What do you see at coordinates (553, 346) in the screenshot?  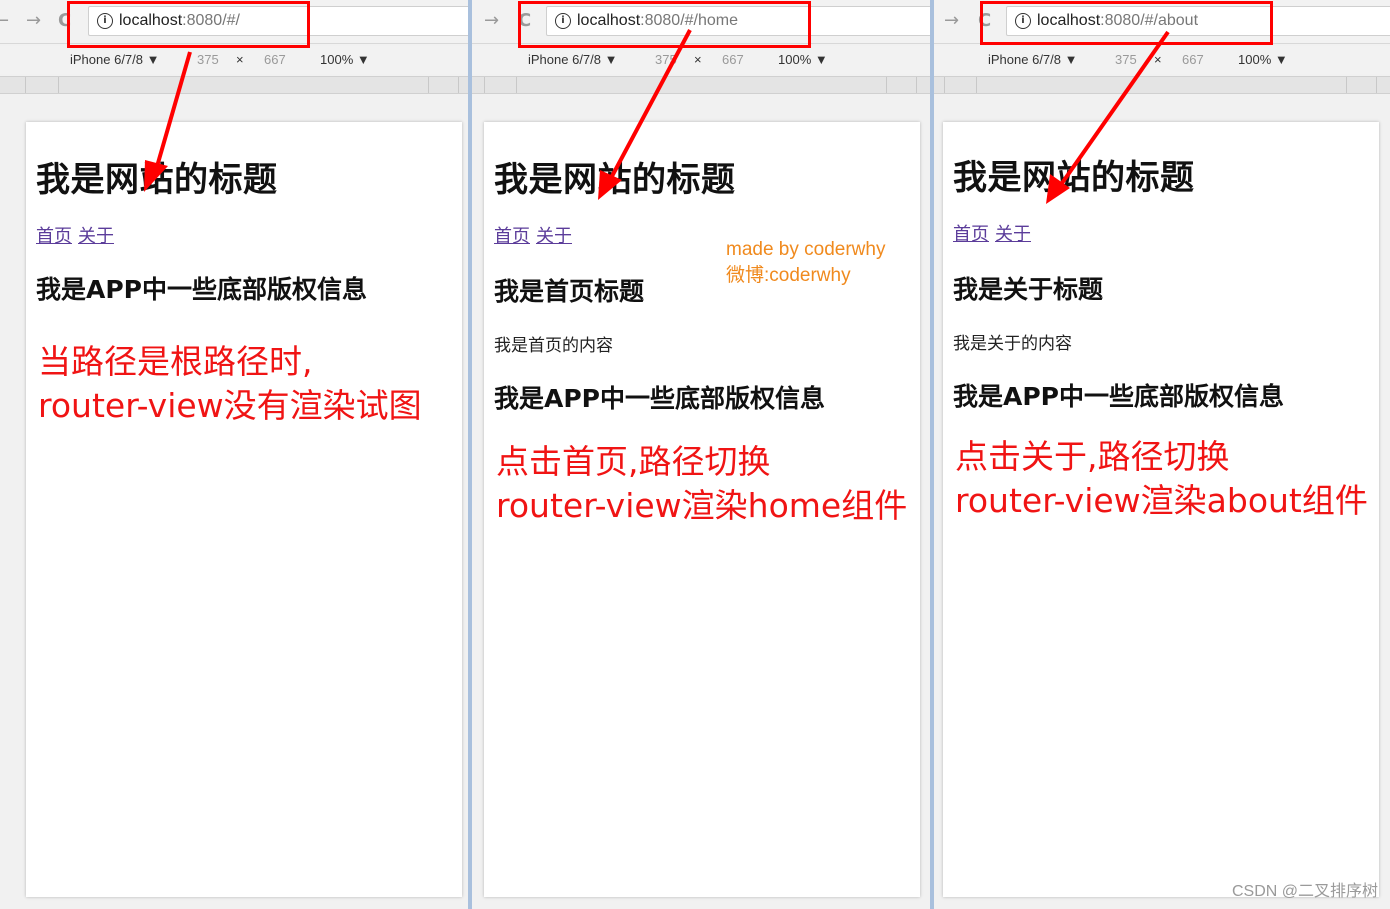 I see `content-text: 我是首页的内容` at bounding box center [553, 346].